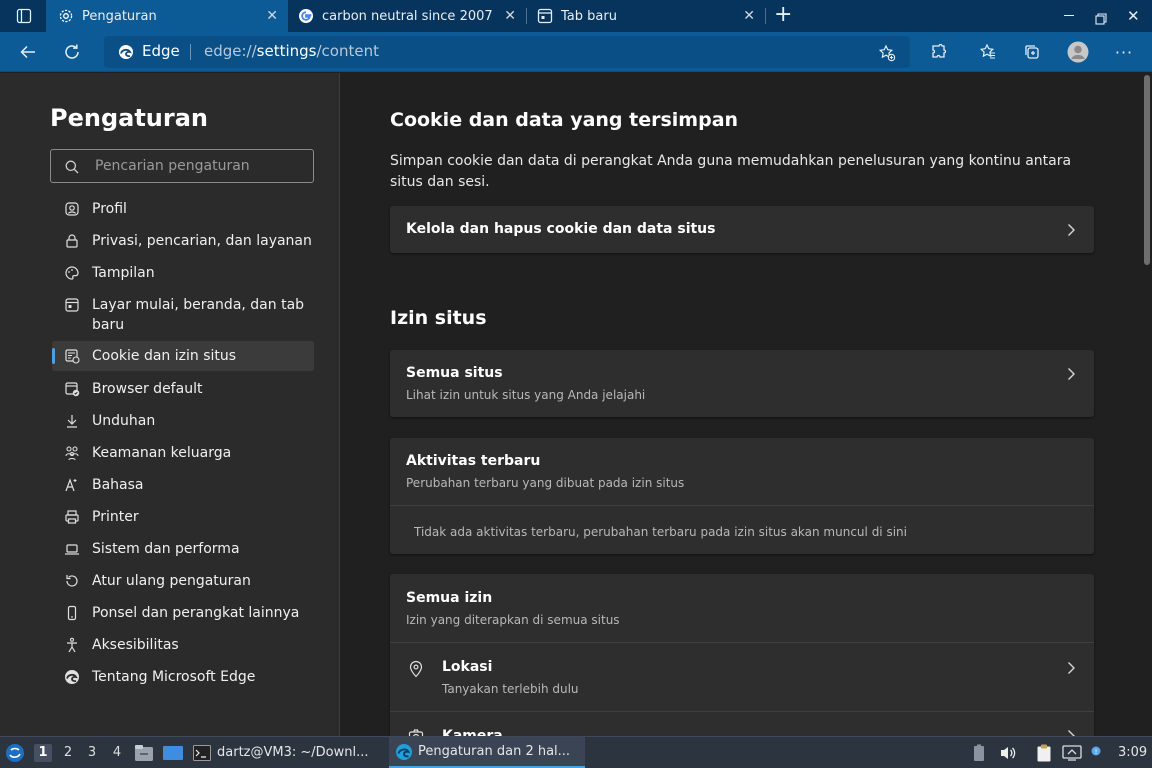 This screenshot has height=768, width=1152. Describe the element at coordinates (1069, 15) in the screenshot. I see `minimize-icon` at that location.